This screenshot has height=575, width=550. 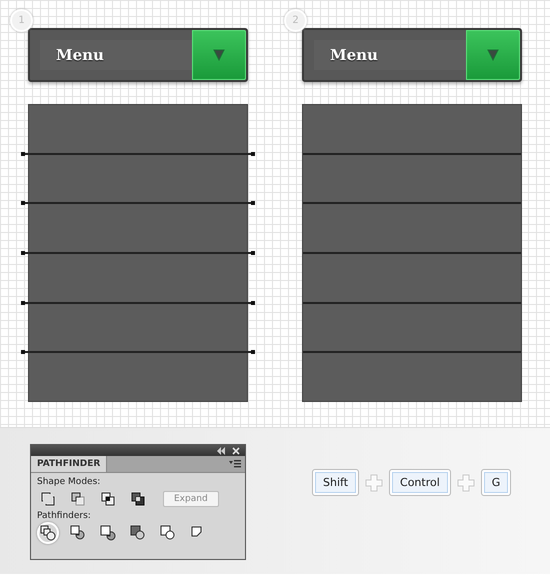 What do you see at coordinates (420, 482) in the screenshot?
I see `keyboard-key: Control` at bounding box center [420, 482].